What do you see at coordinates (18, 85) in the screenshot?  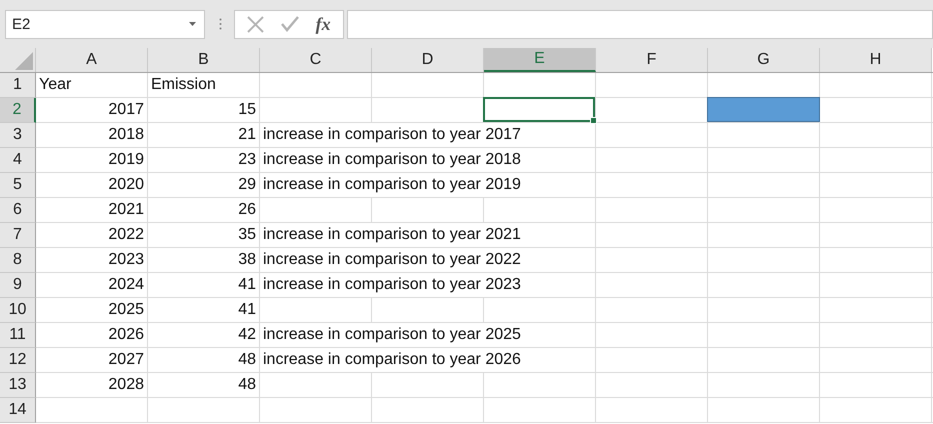 I see `row-header: 1` at bounding box center [18, 85].